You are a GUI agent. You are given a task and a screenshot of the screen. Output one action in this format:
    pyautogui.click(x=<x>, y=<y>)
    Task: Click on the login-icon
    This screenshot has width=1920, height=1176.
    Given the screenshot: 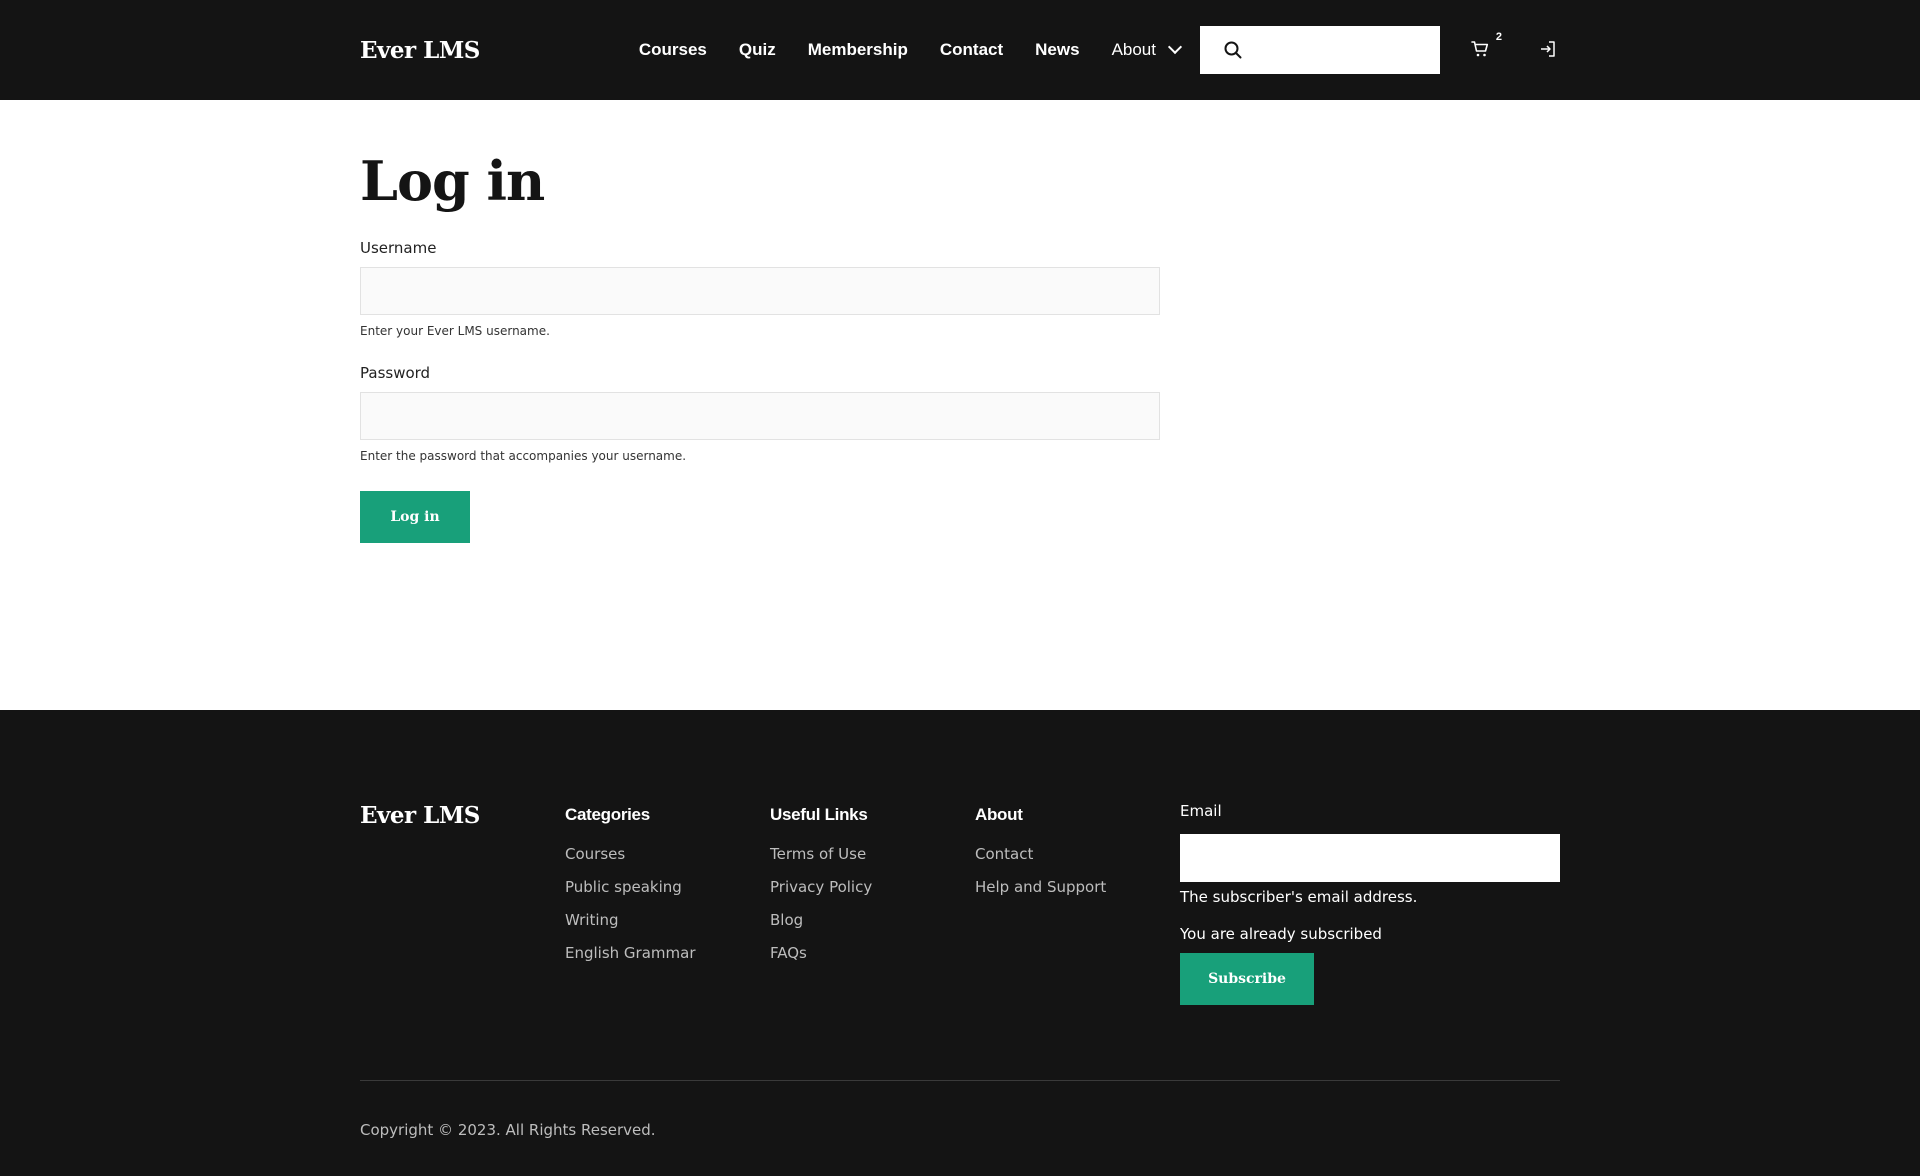 What is the action you would take?
    pyautogui.click(x=1548, y=49)
    